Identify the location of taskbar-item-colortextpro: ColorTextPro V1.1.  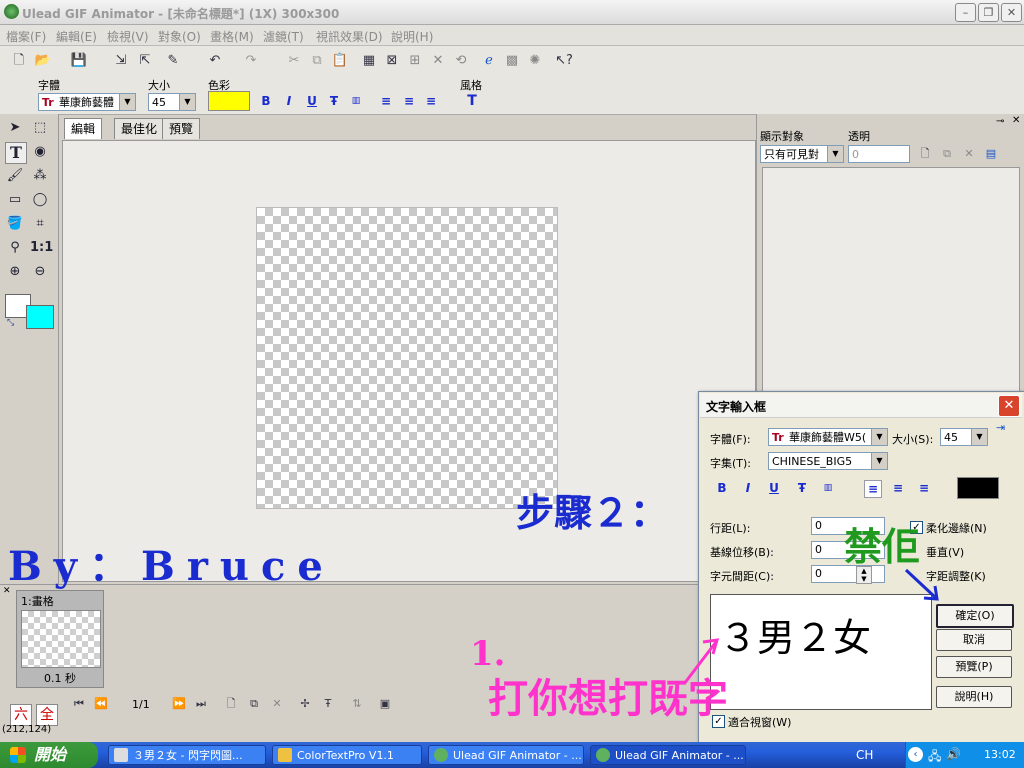
(347, 755).